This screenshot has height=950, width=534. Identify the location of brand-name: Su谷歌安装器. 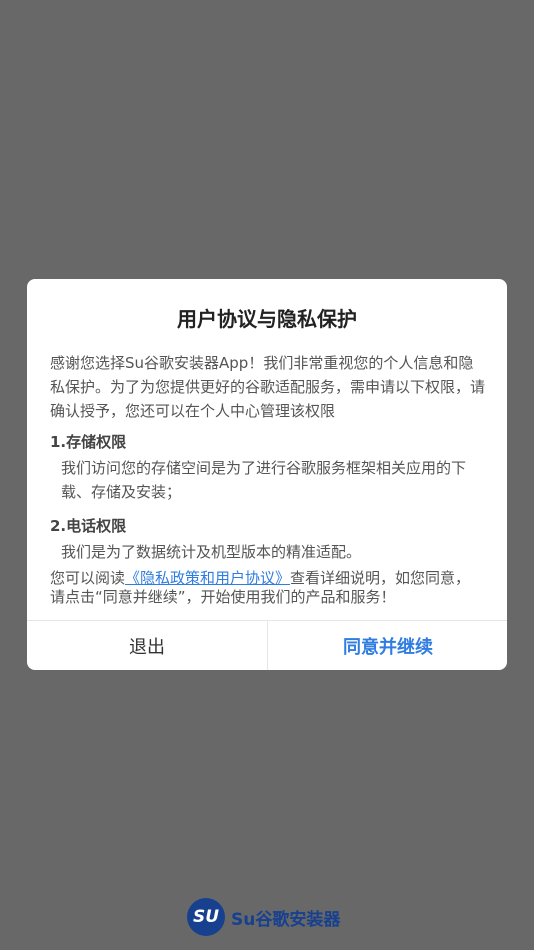
(286, 919).